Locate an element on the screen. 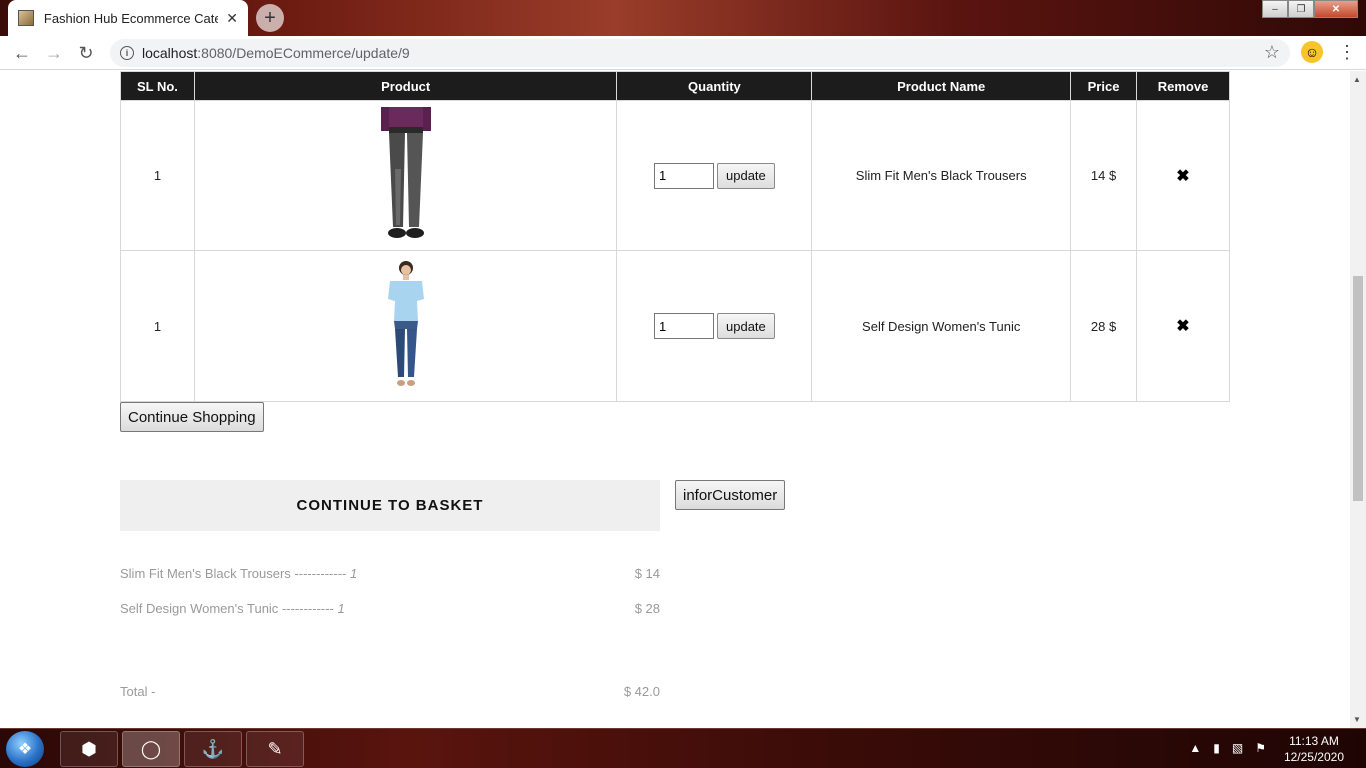  clock-time: 11:13 AM is located at coordinates (1314, 741).